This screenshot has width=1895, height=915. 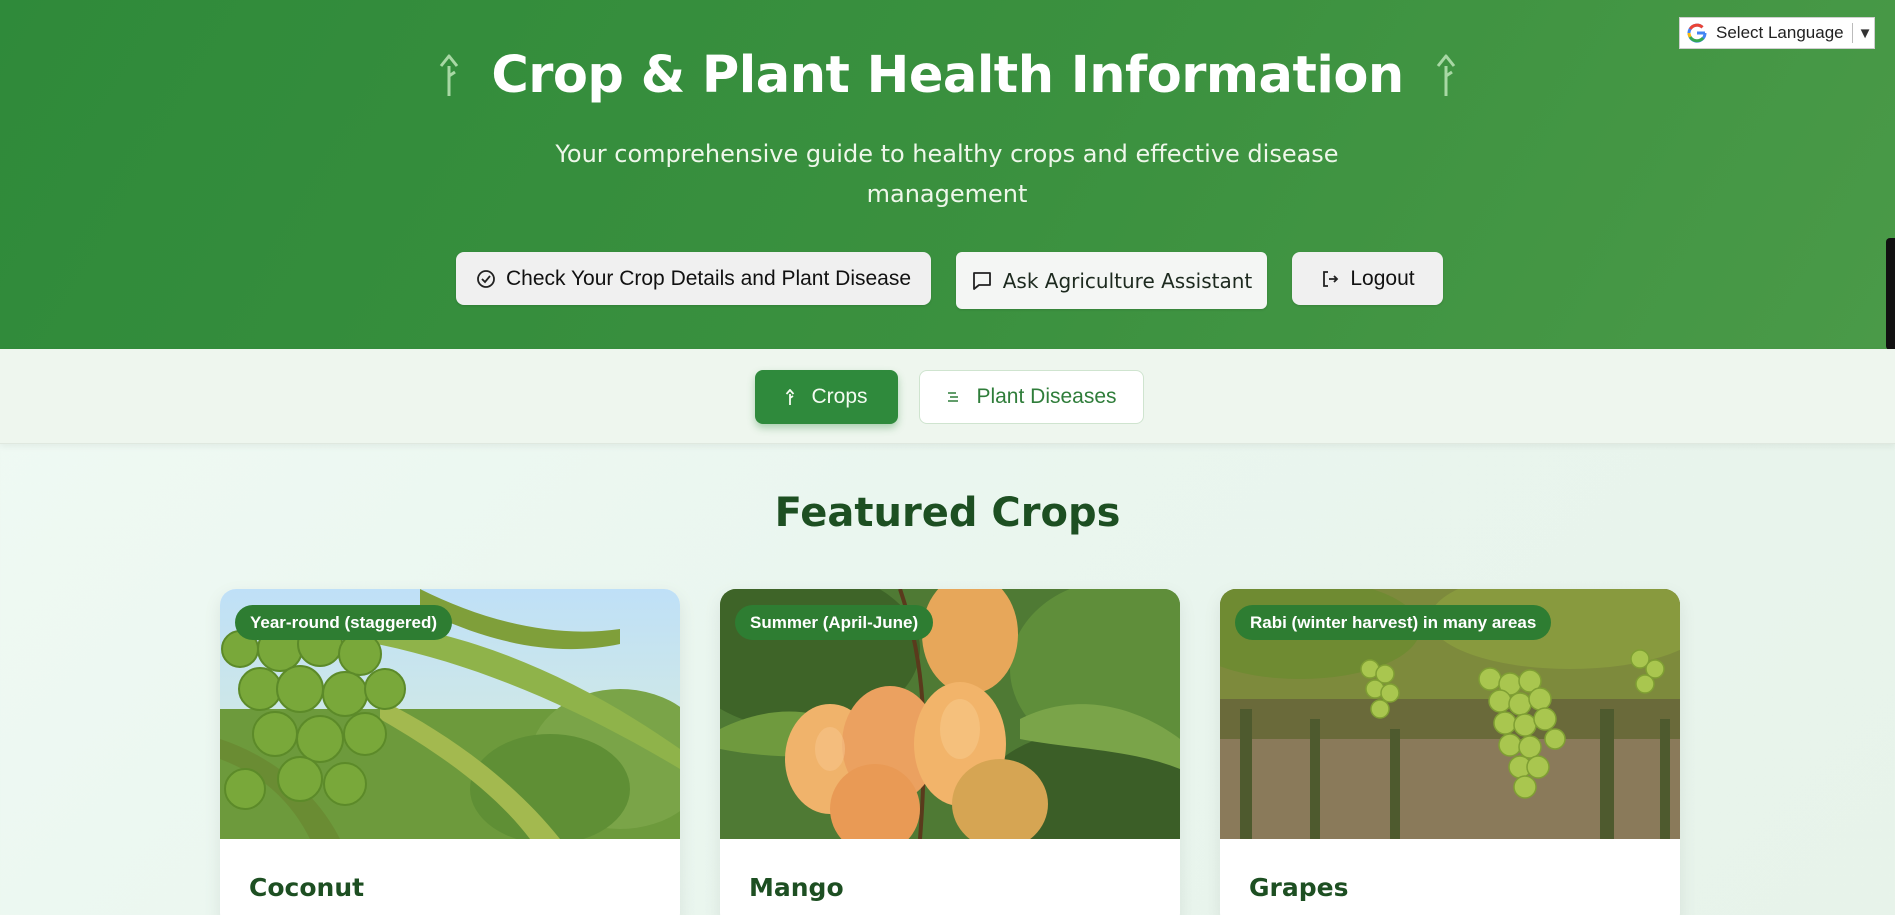 What do you see at coordinates (1046, 396) in the screenshot?
I see `tab-plant-diseases-label: Plant Diseases` at bounding box center [1046, 396].